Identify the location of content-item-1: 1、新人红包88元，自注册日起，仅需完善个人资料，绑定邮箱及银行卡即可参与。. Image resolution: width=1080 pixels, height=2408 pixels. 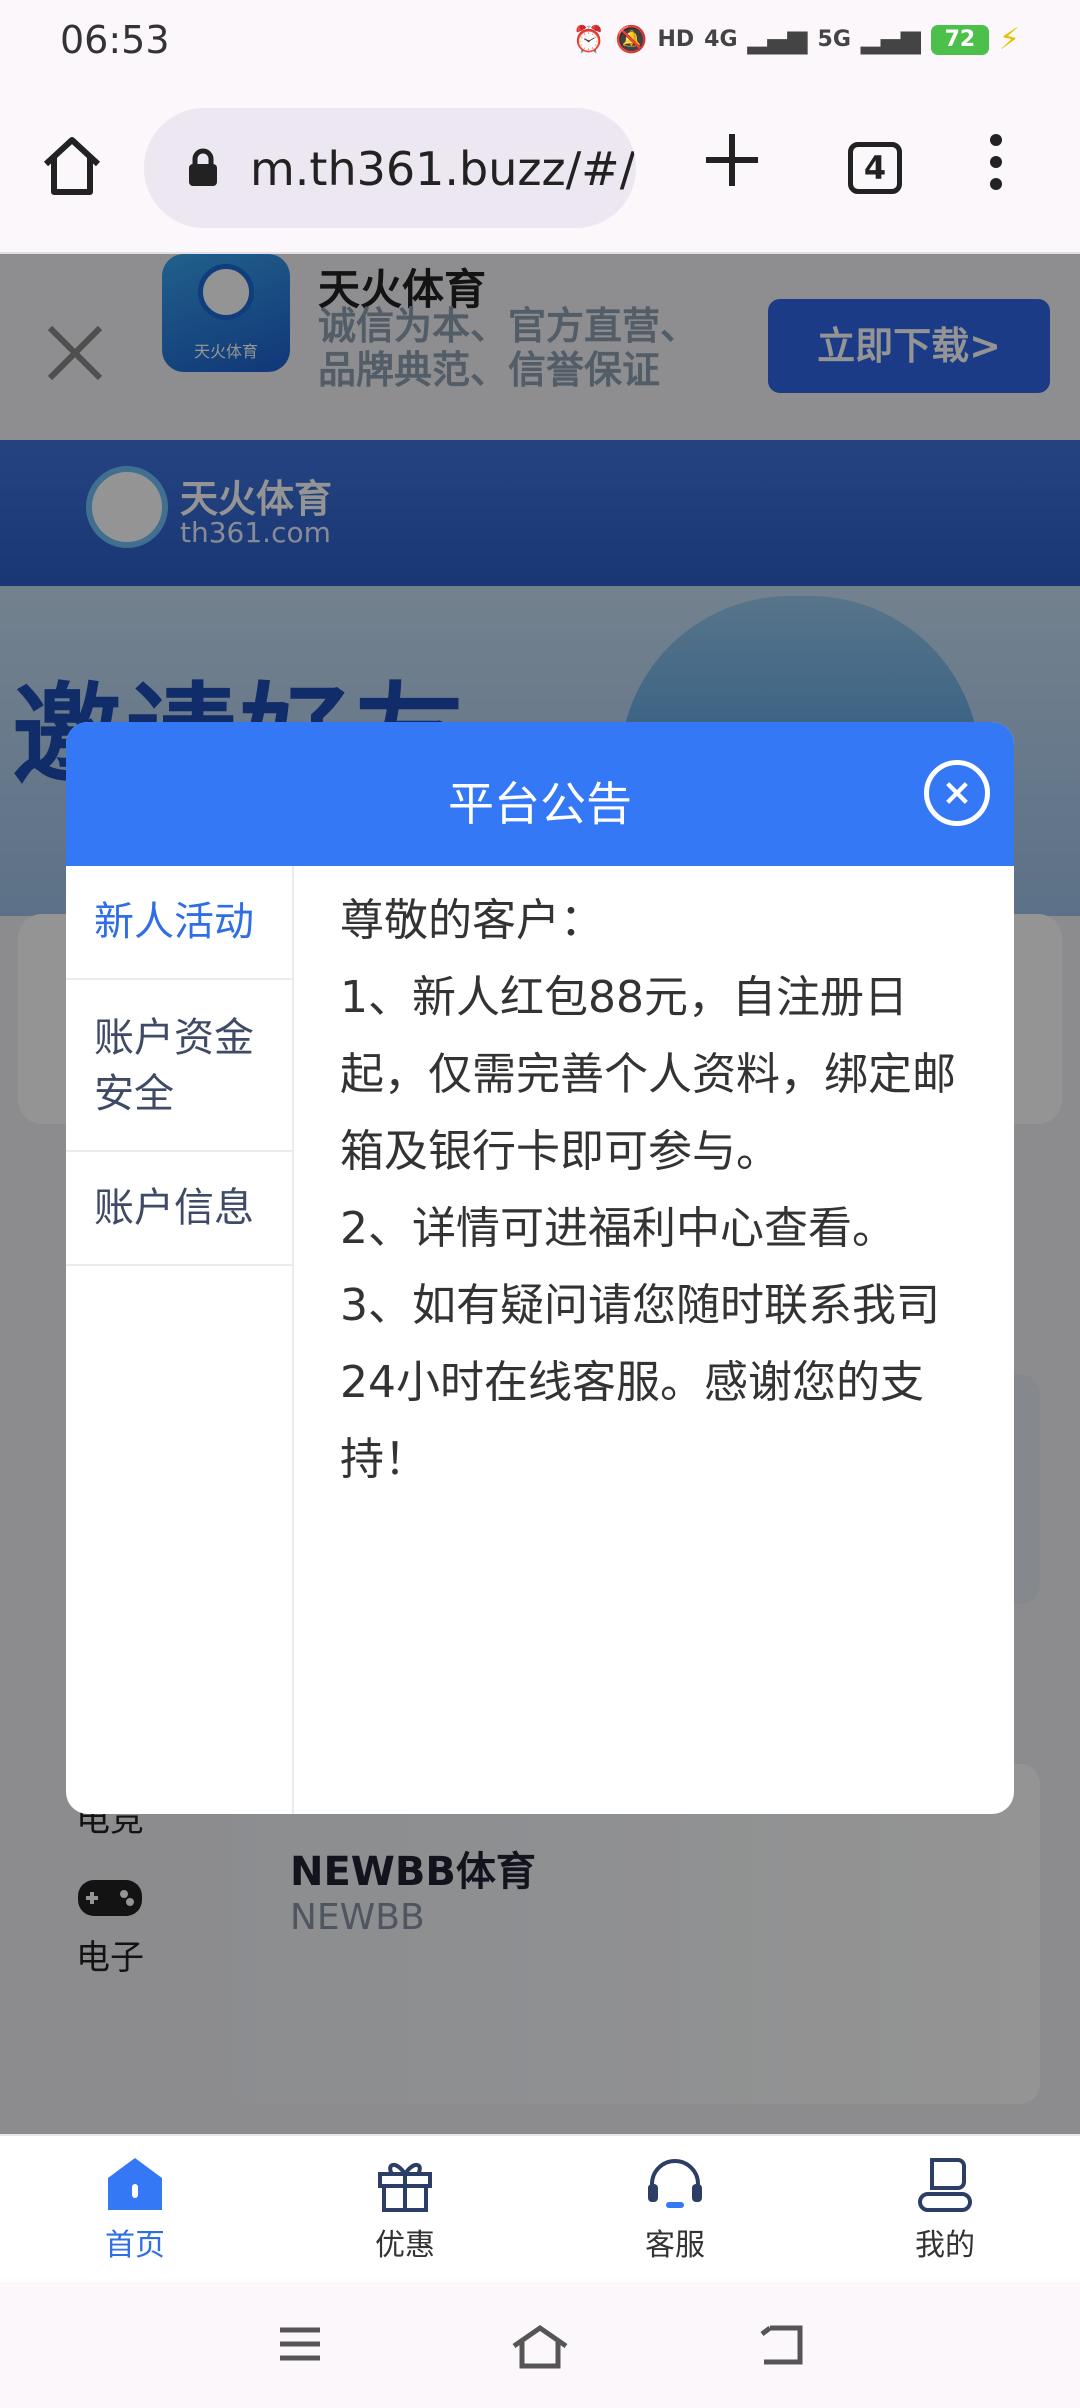
(648, 1074).